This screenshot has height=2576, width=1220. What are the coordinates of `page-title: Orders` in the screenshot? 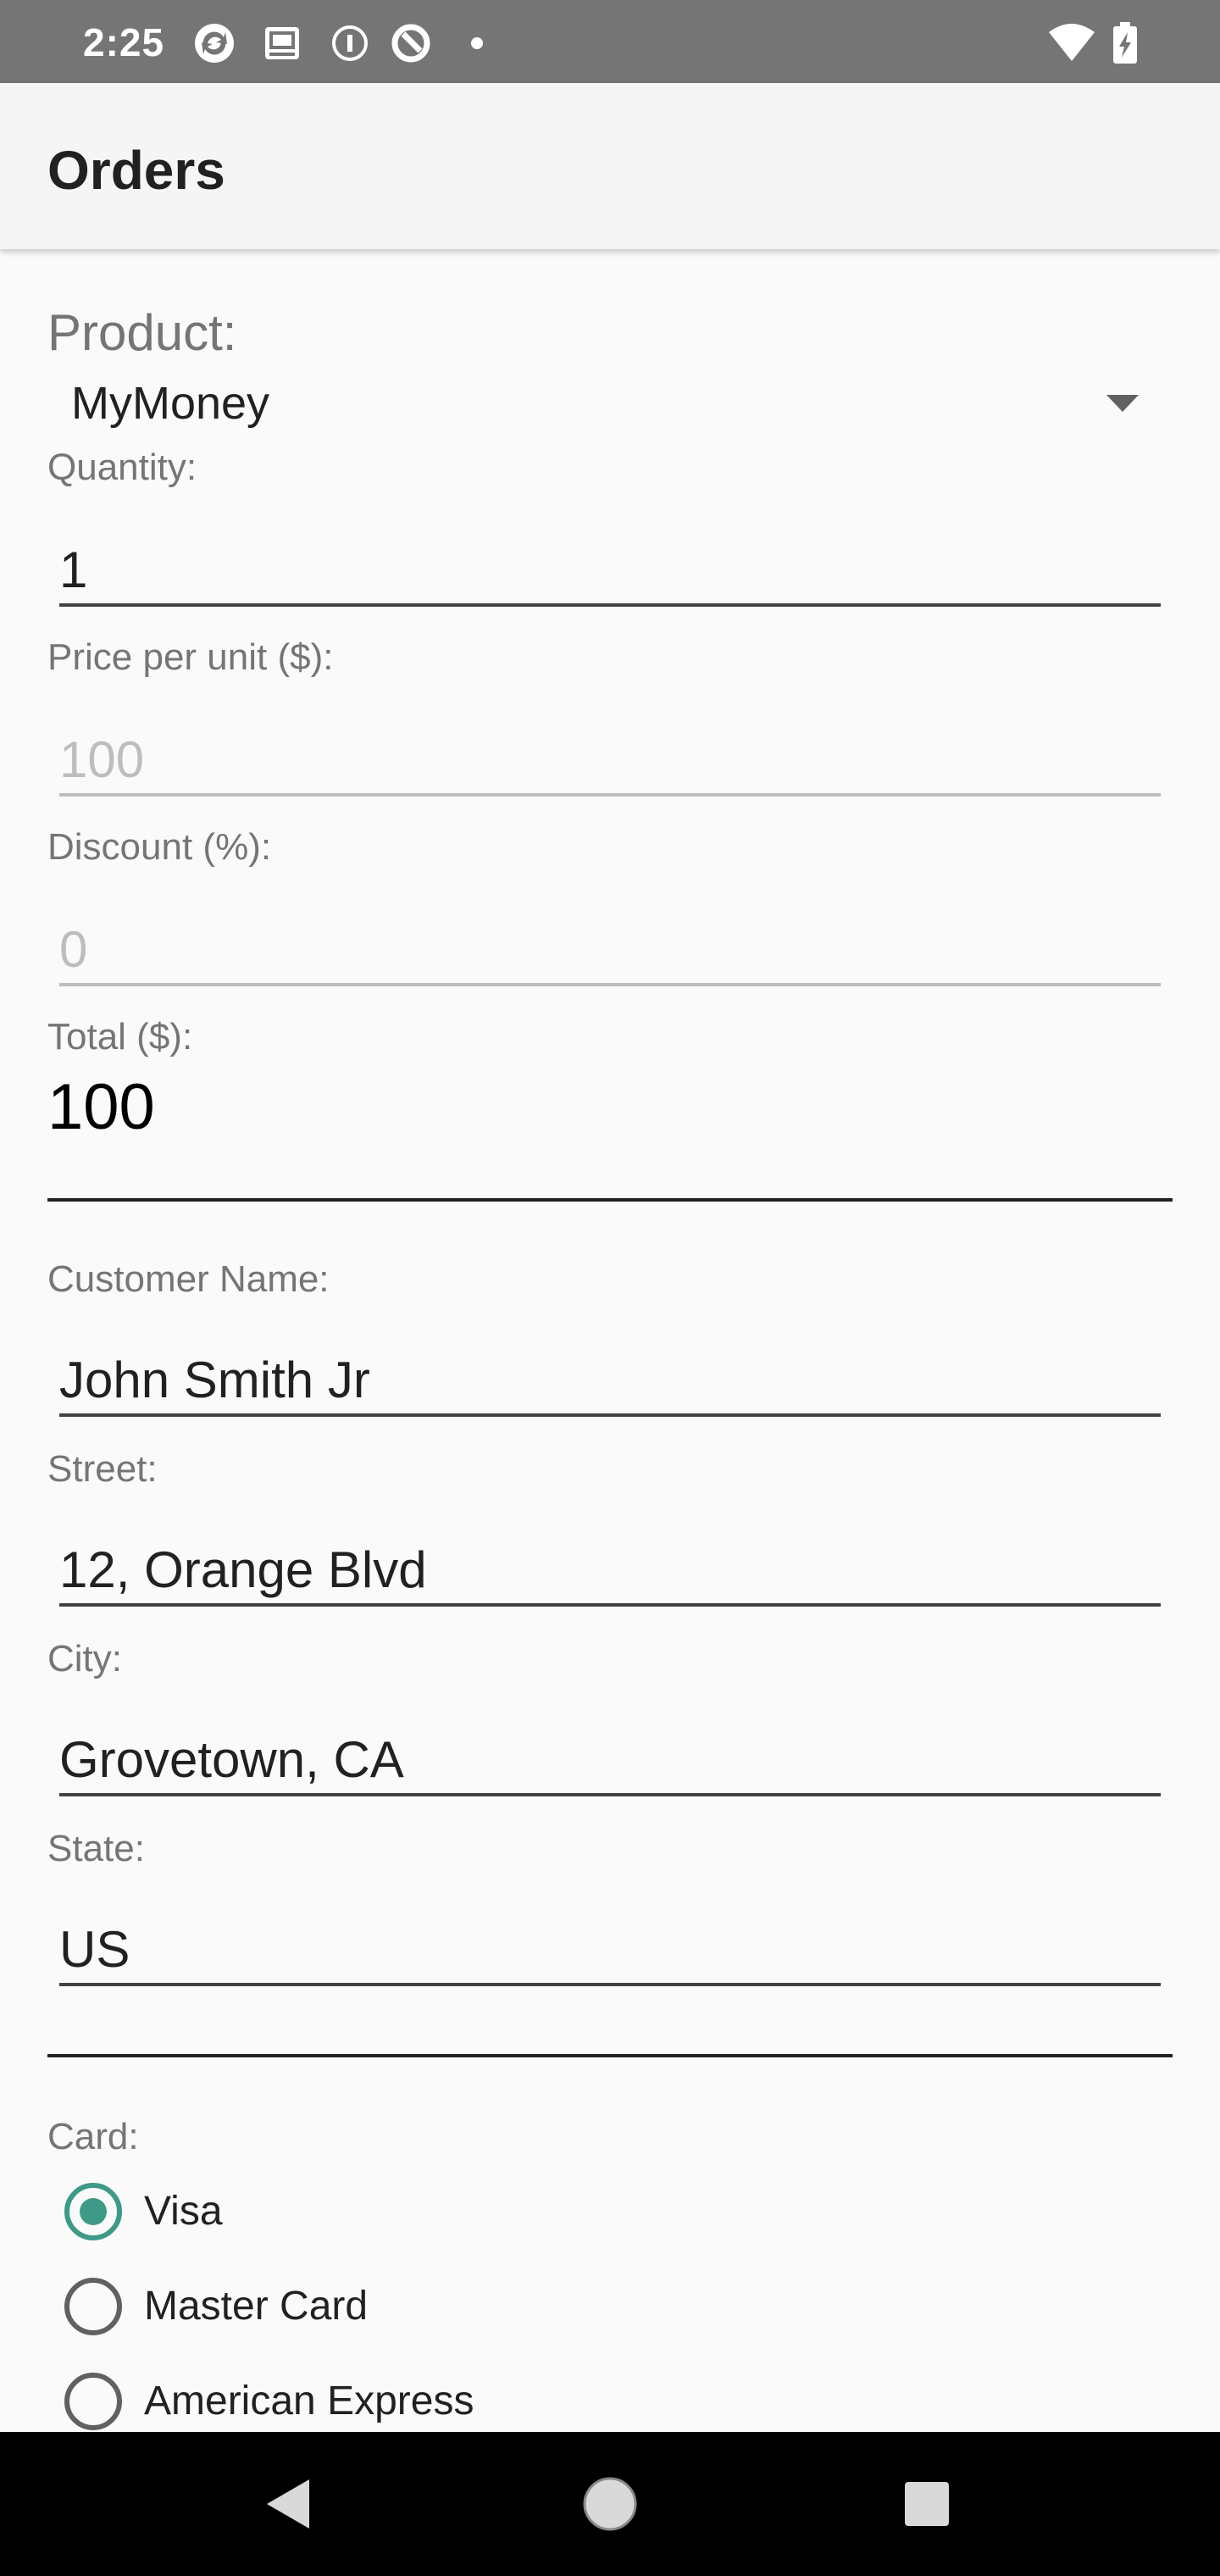 It's located at (136, 170).